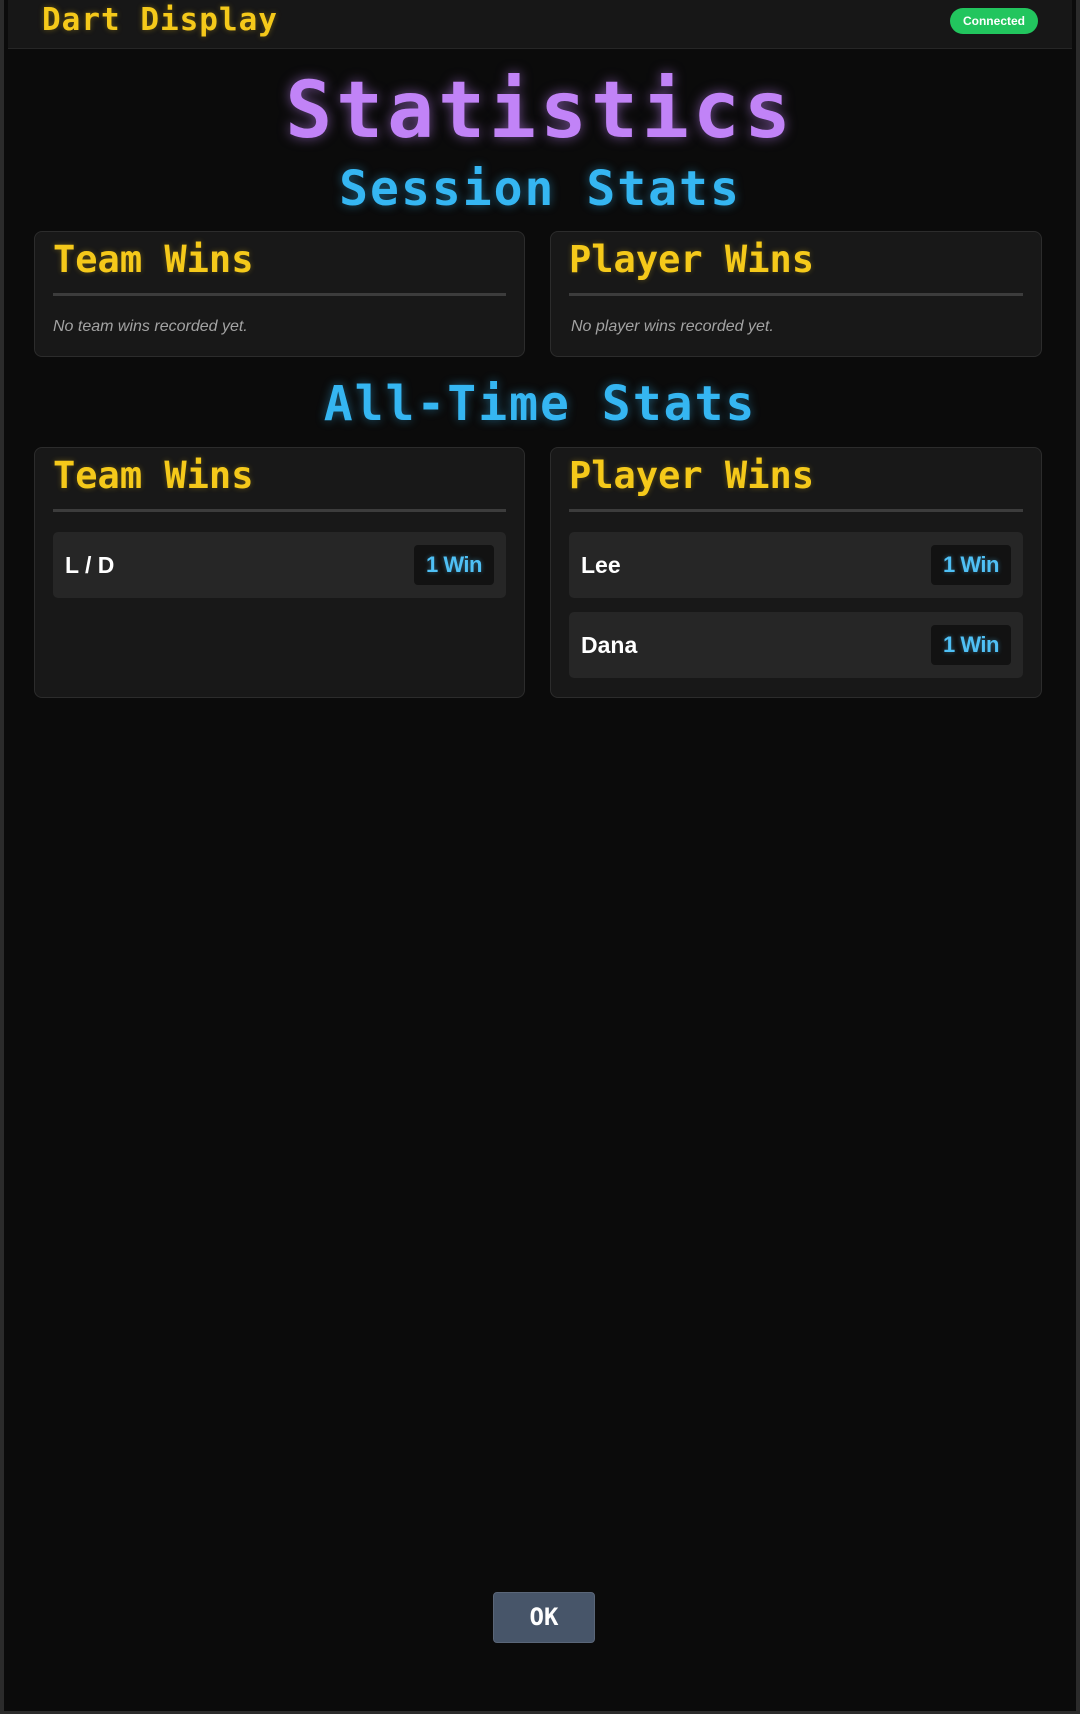 The height and width of the screenshot is (1714, 1080). What do you see at coordinates (692, 475) in the screenshot?
I see `all-time-player-wins-title: Player Wins` at bounding box center [692, 475].